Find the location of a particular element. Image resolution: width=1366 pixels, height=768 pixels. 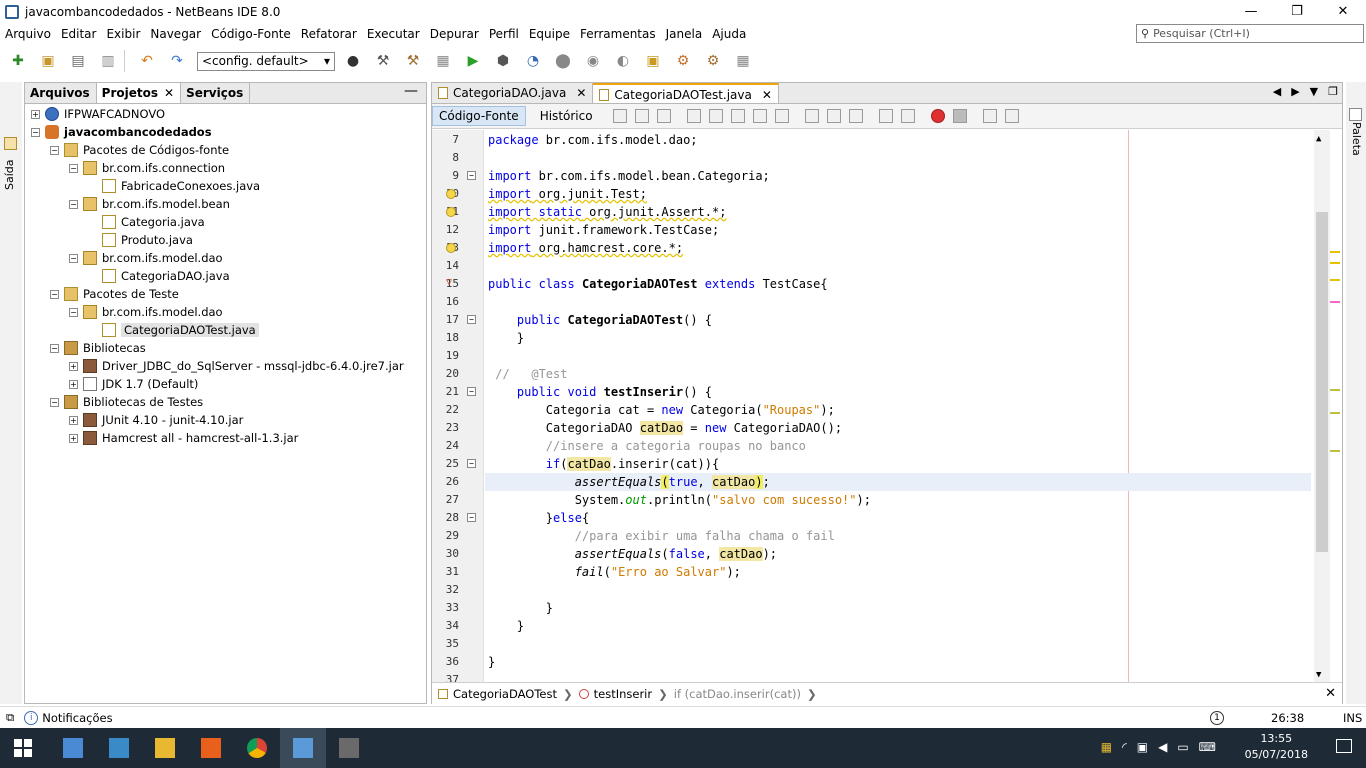

uncomment-icon is located at coordinates (1011, 116).